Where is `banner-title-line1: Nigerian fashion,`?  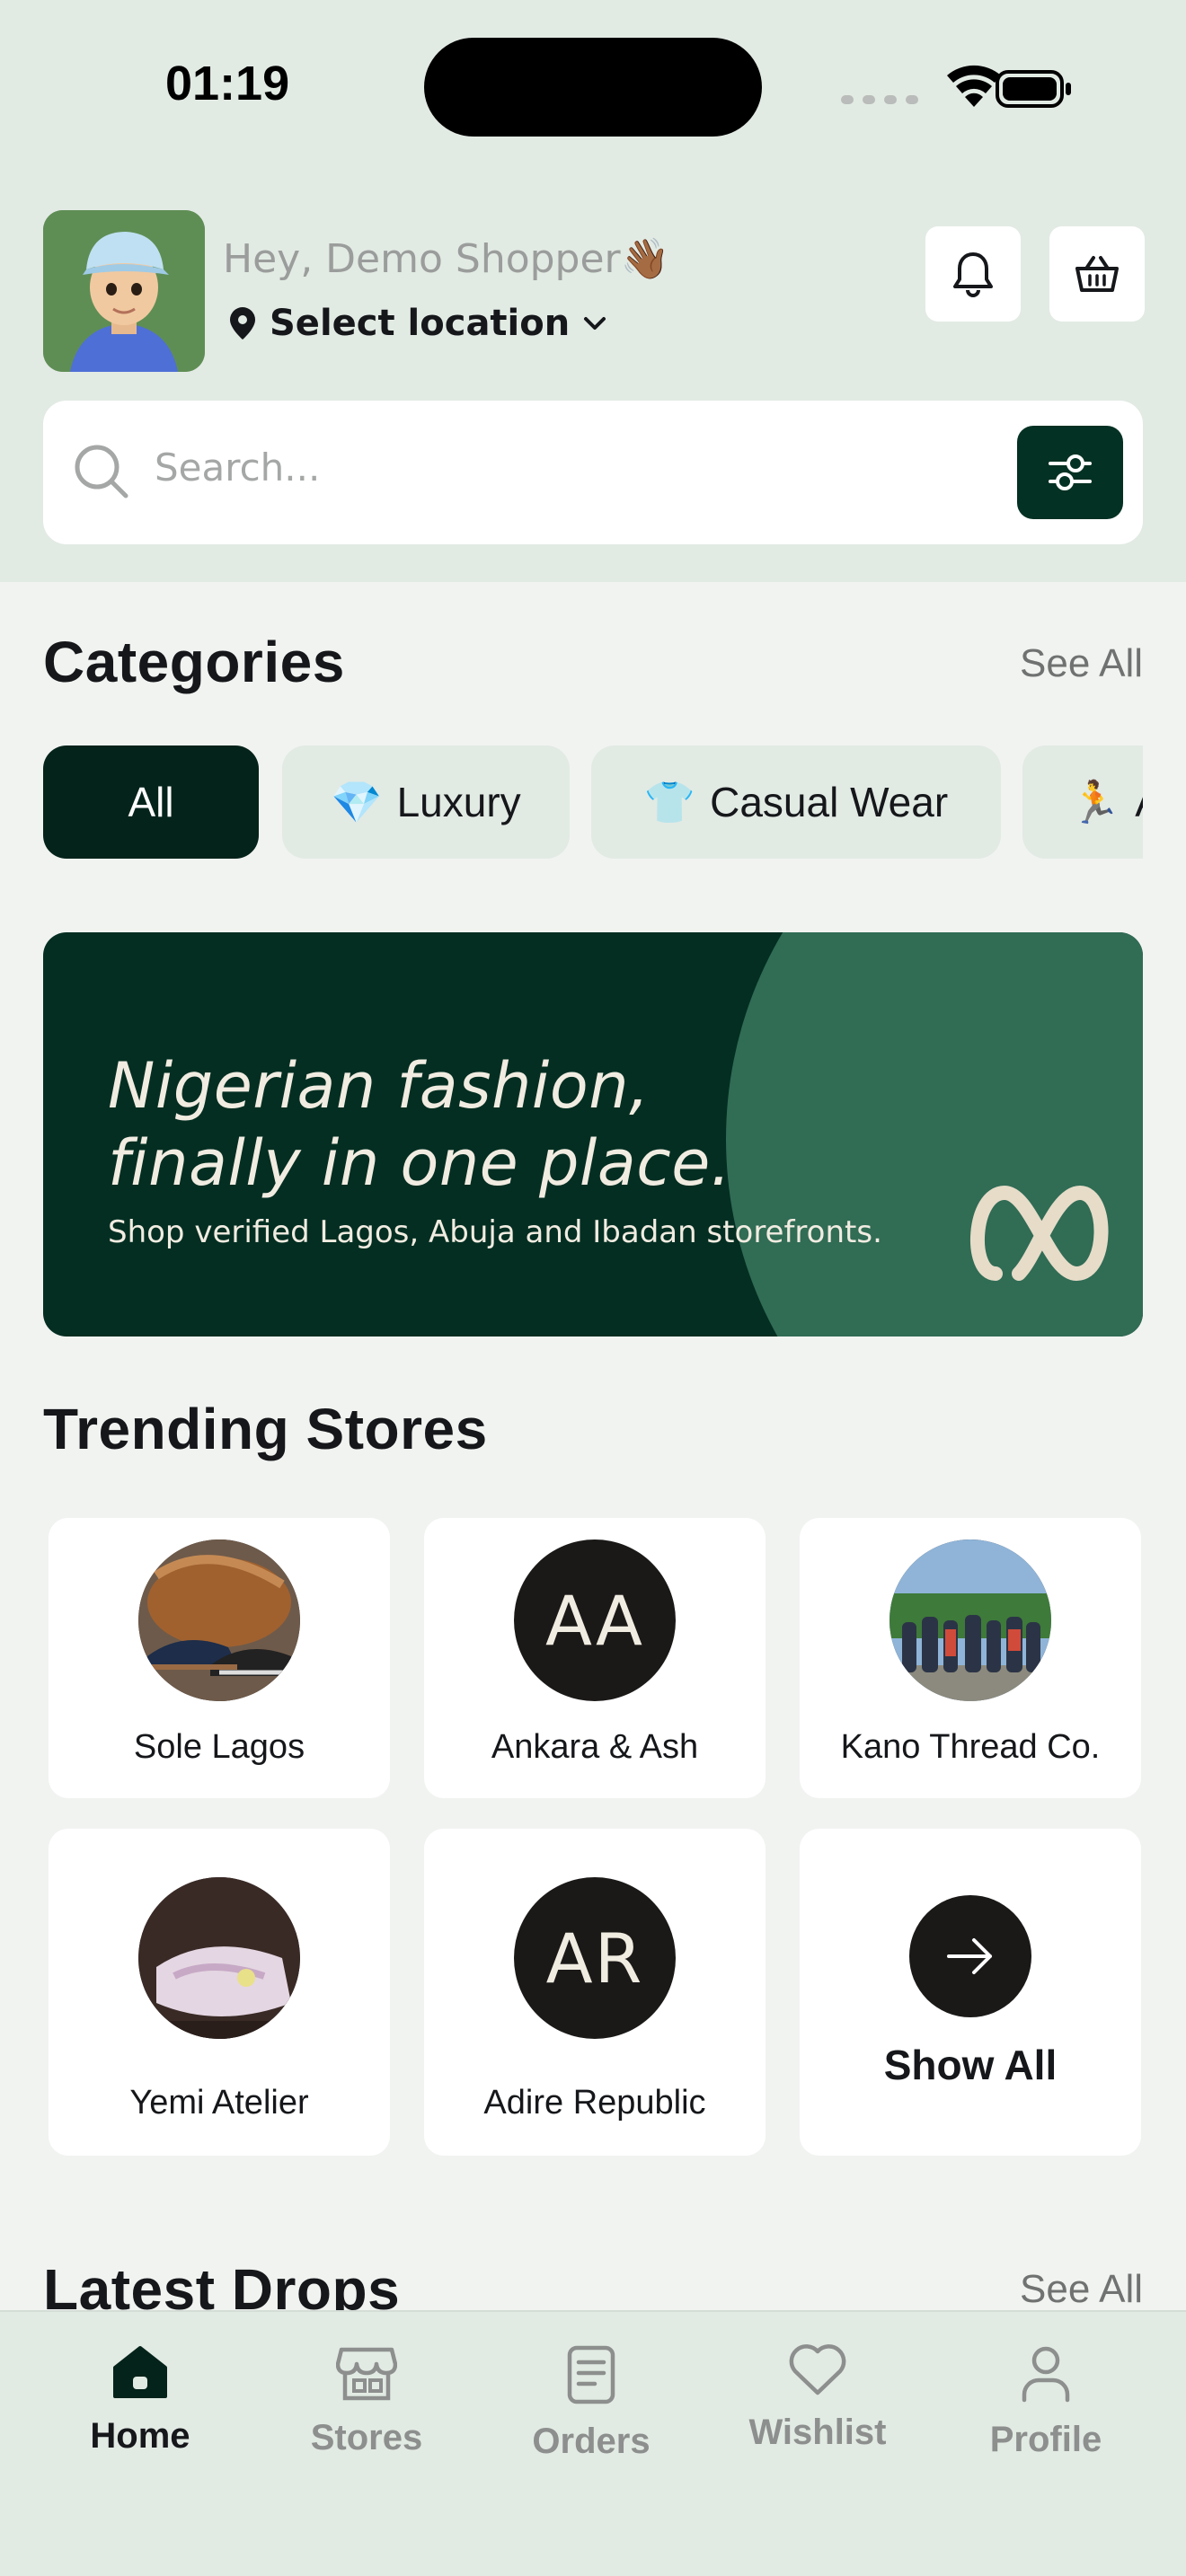
banner-title-line1: Nigerian fashion, is located at coordinates (379, 1086).